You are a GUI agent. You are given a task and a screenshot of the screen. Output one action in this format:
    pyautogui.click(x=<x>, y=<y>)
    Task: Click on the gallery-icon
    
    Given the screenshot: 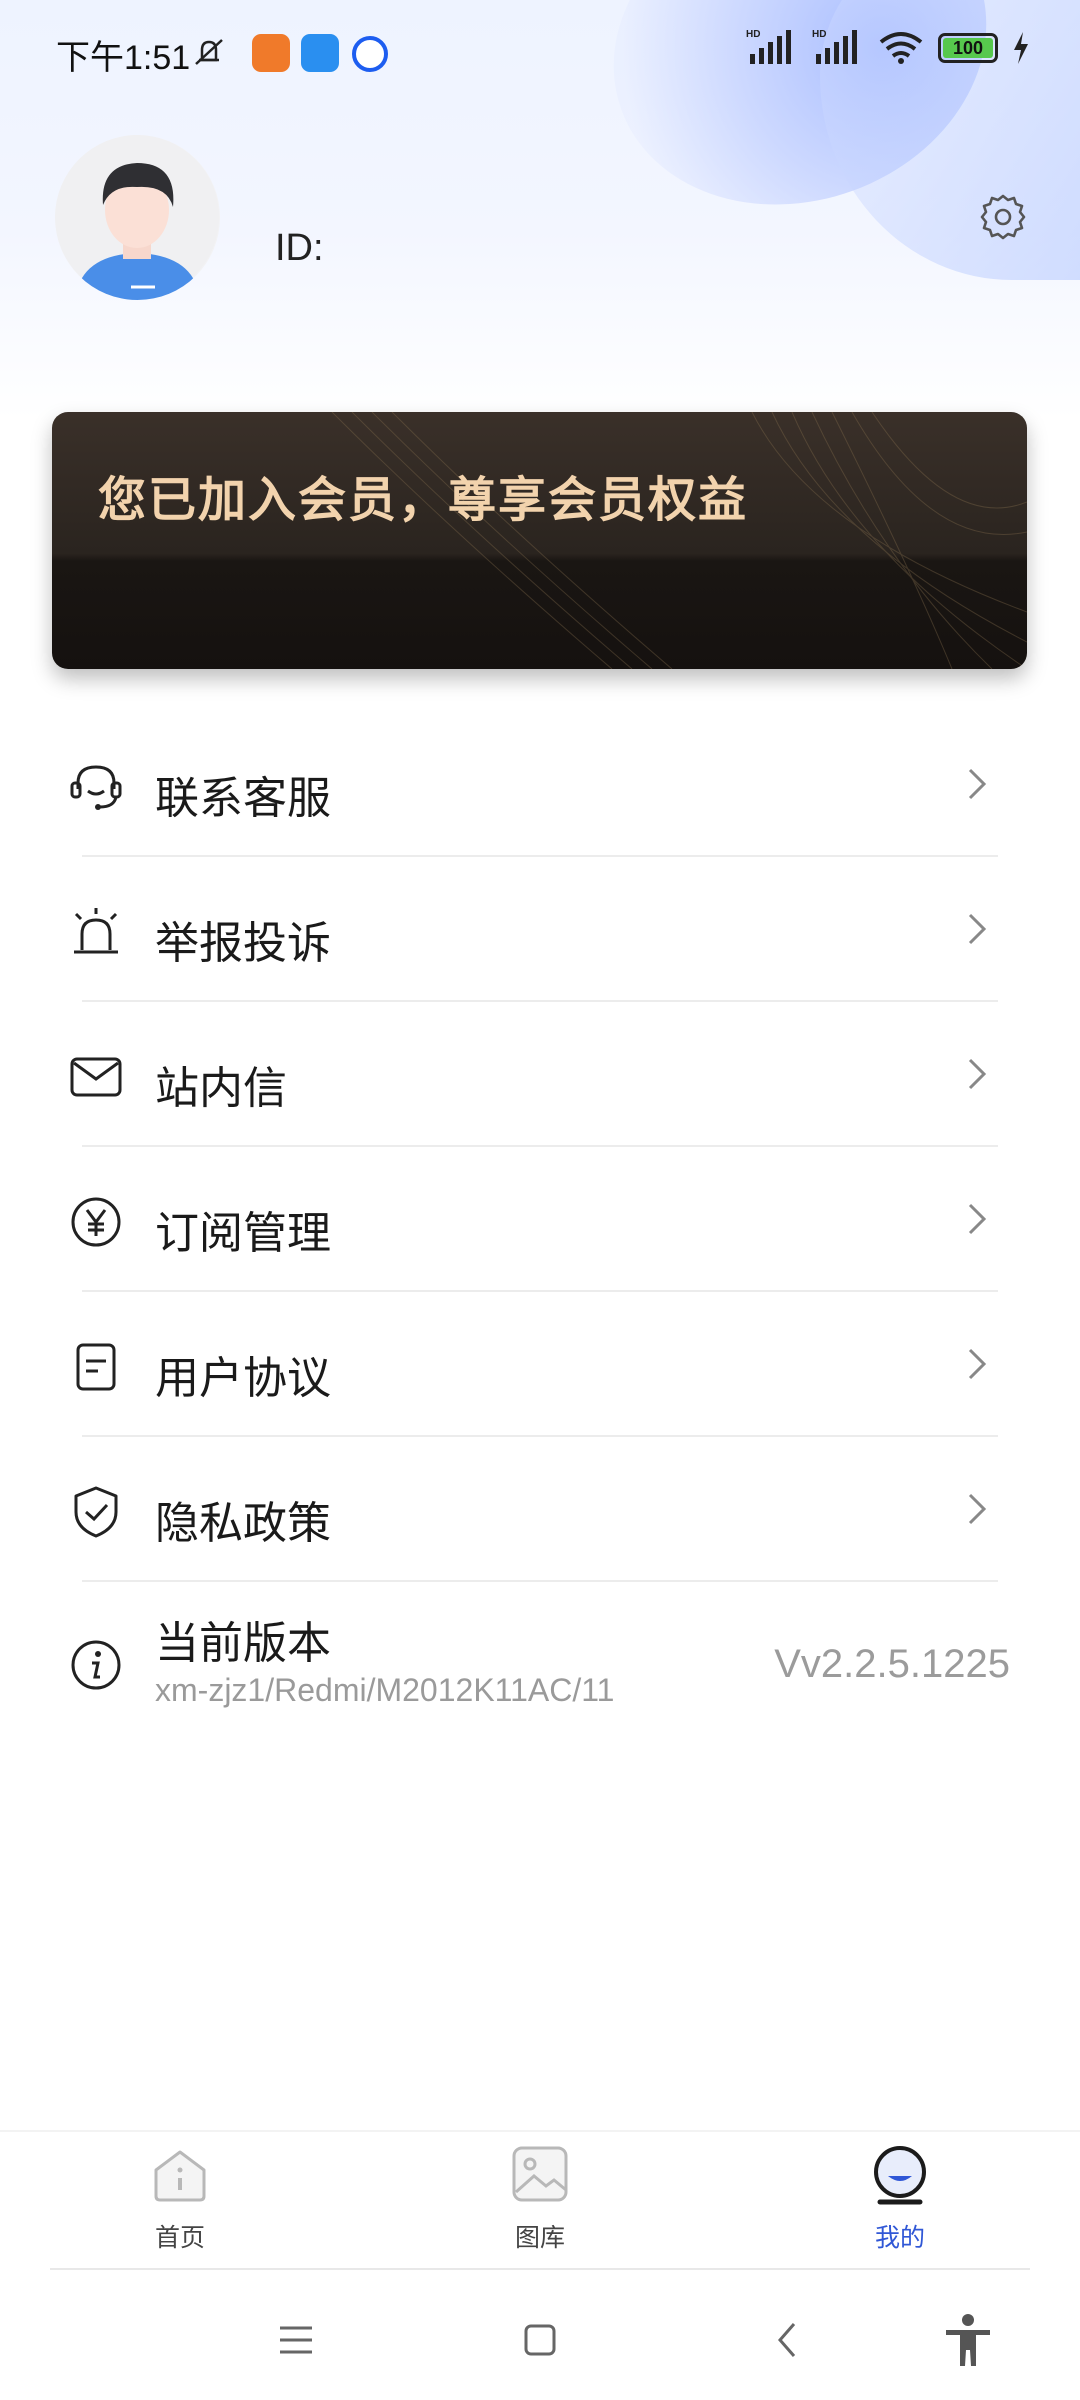 What is the action you would take?
    pyautogui.click(x=540, y=2174)
    